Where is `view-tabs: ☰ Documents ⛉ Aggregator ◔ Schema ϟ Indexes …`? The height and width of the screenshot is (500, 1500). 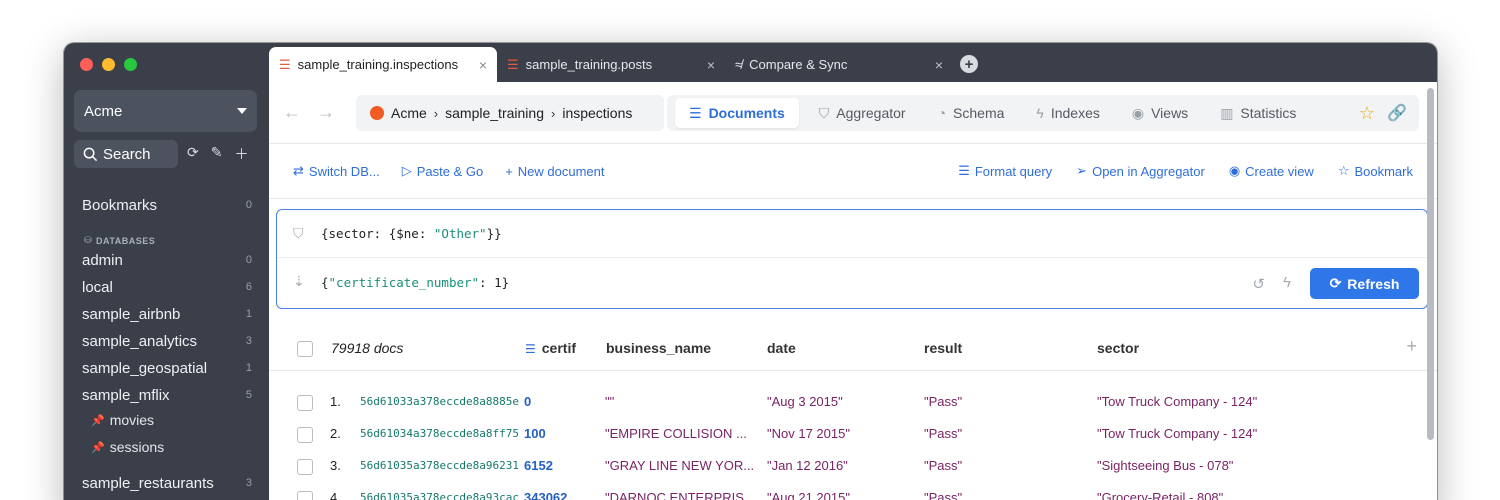 view-tabs: ☰ Documents ⛉ Aggregator ◔ Schema ϟ Indexes … is located at coordinates (1043, 113).